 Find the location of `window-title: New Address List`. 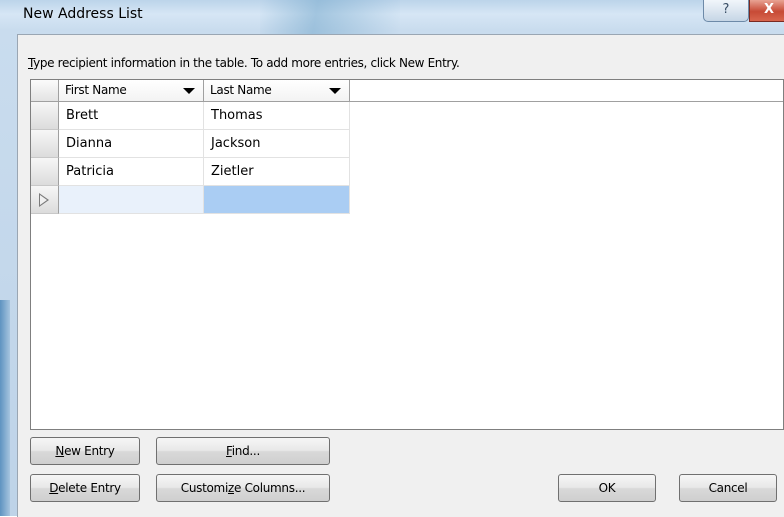

window-title: New Address List is located at coordinates (83, 14).